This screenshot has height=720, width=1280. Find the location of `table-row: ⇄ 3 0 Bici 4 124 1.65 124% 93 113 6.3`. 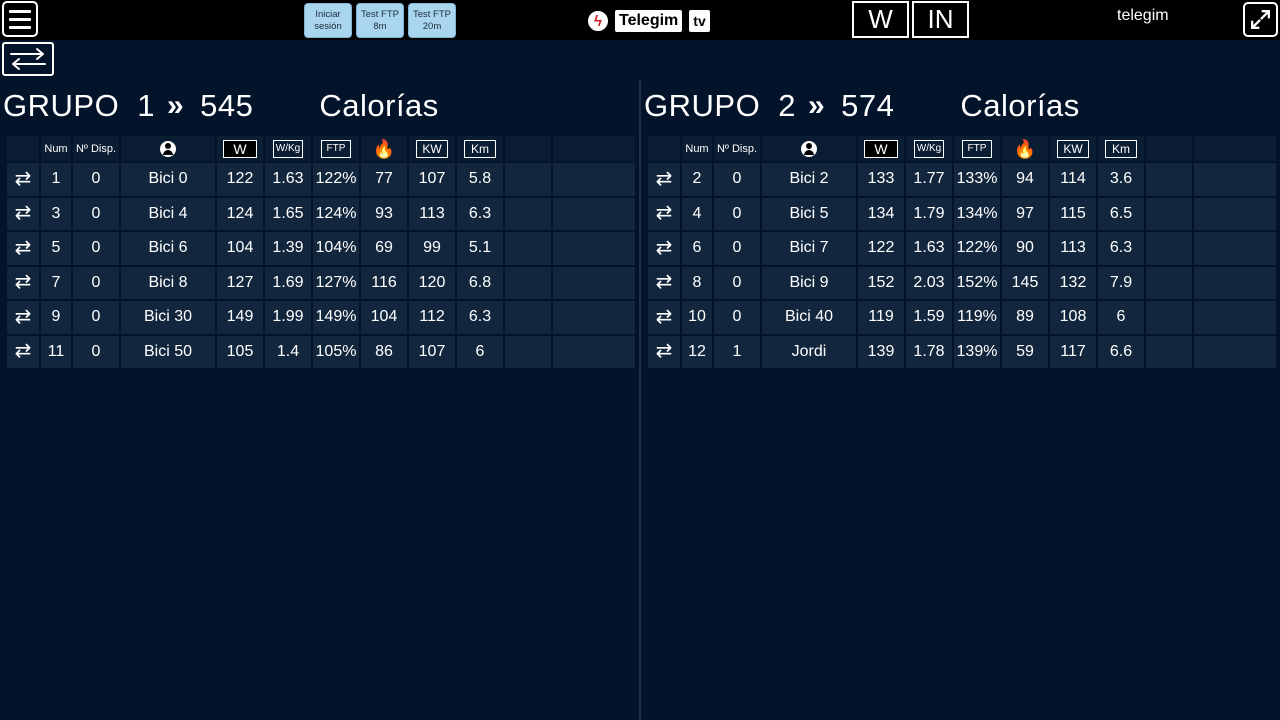

table-row: ⇄ 3 0 Bici 4 124 1.65 124% 93 113 6.3 is located at coordinates (321, 213).